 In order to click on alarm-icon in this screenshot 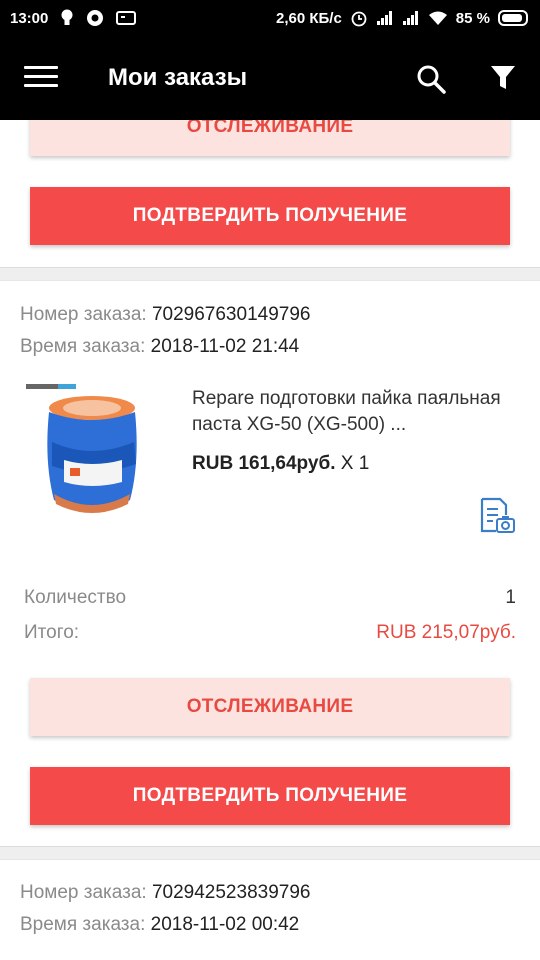, I will do `click(359, 19)`.